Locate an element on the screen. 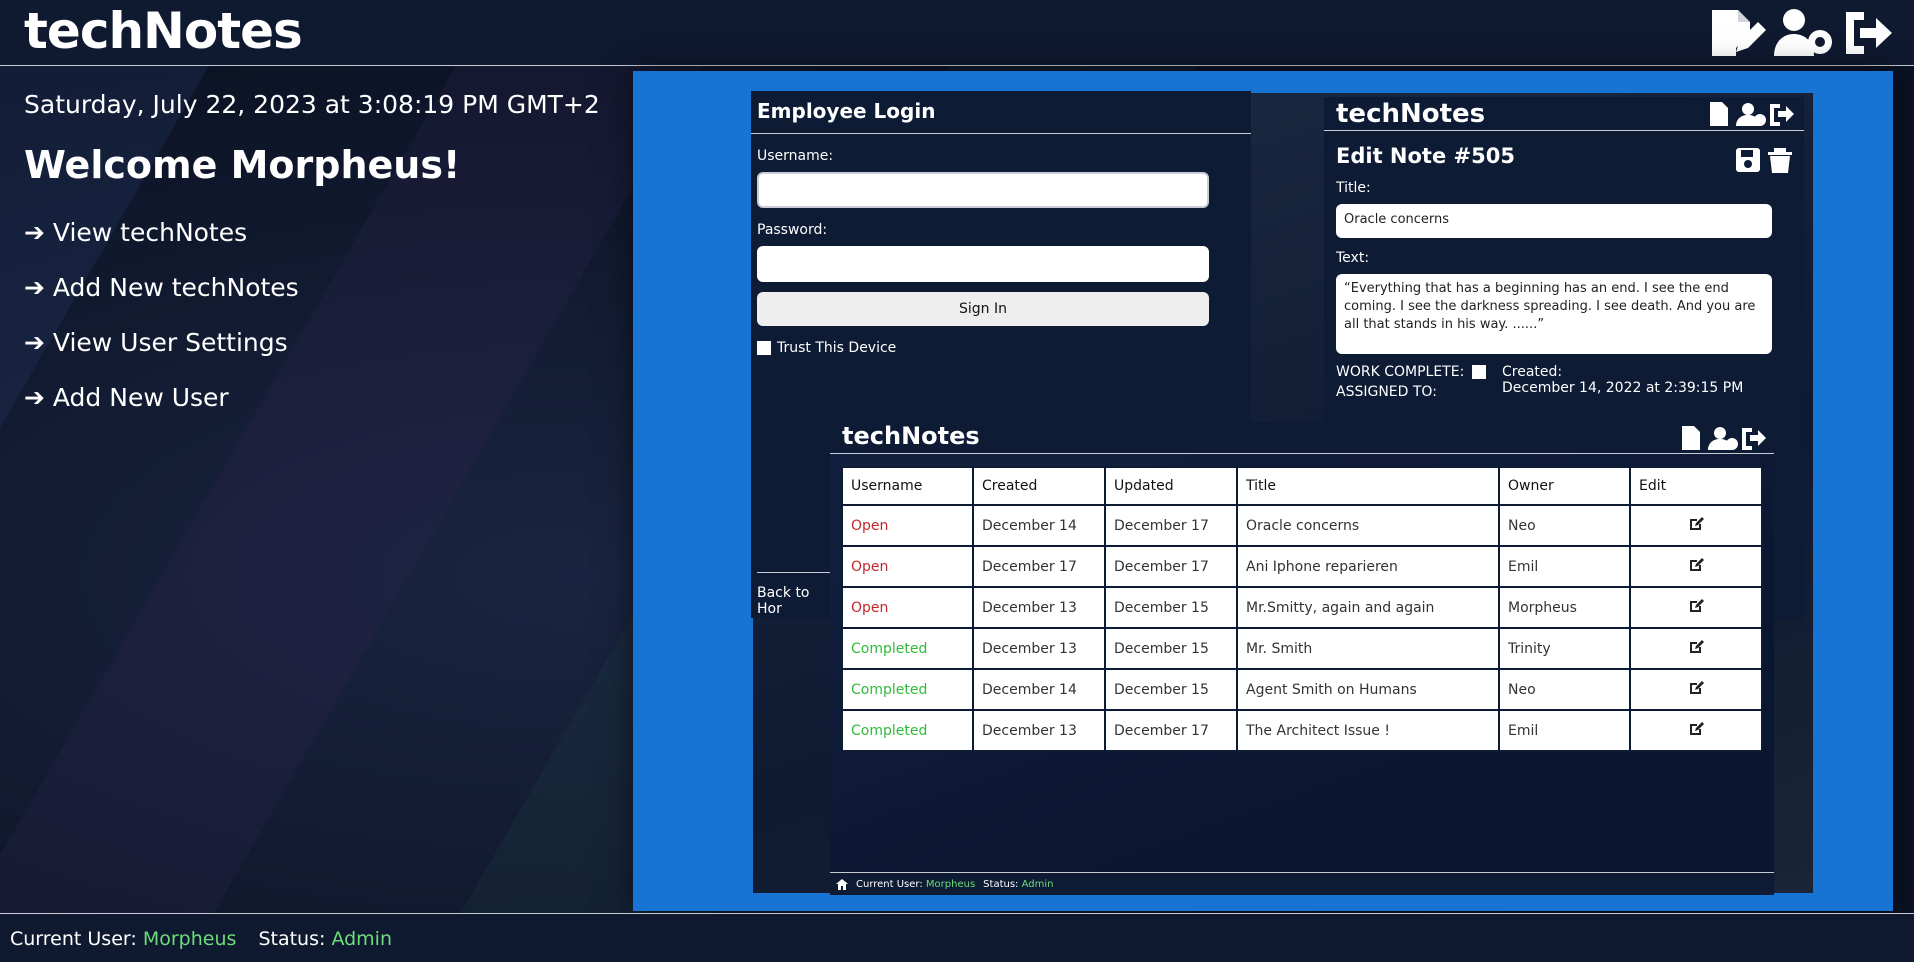 The width and height of the screenshot is (1914, 962). col-created: Created is located at coordinates (1039, 486).